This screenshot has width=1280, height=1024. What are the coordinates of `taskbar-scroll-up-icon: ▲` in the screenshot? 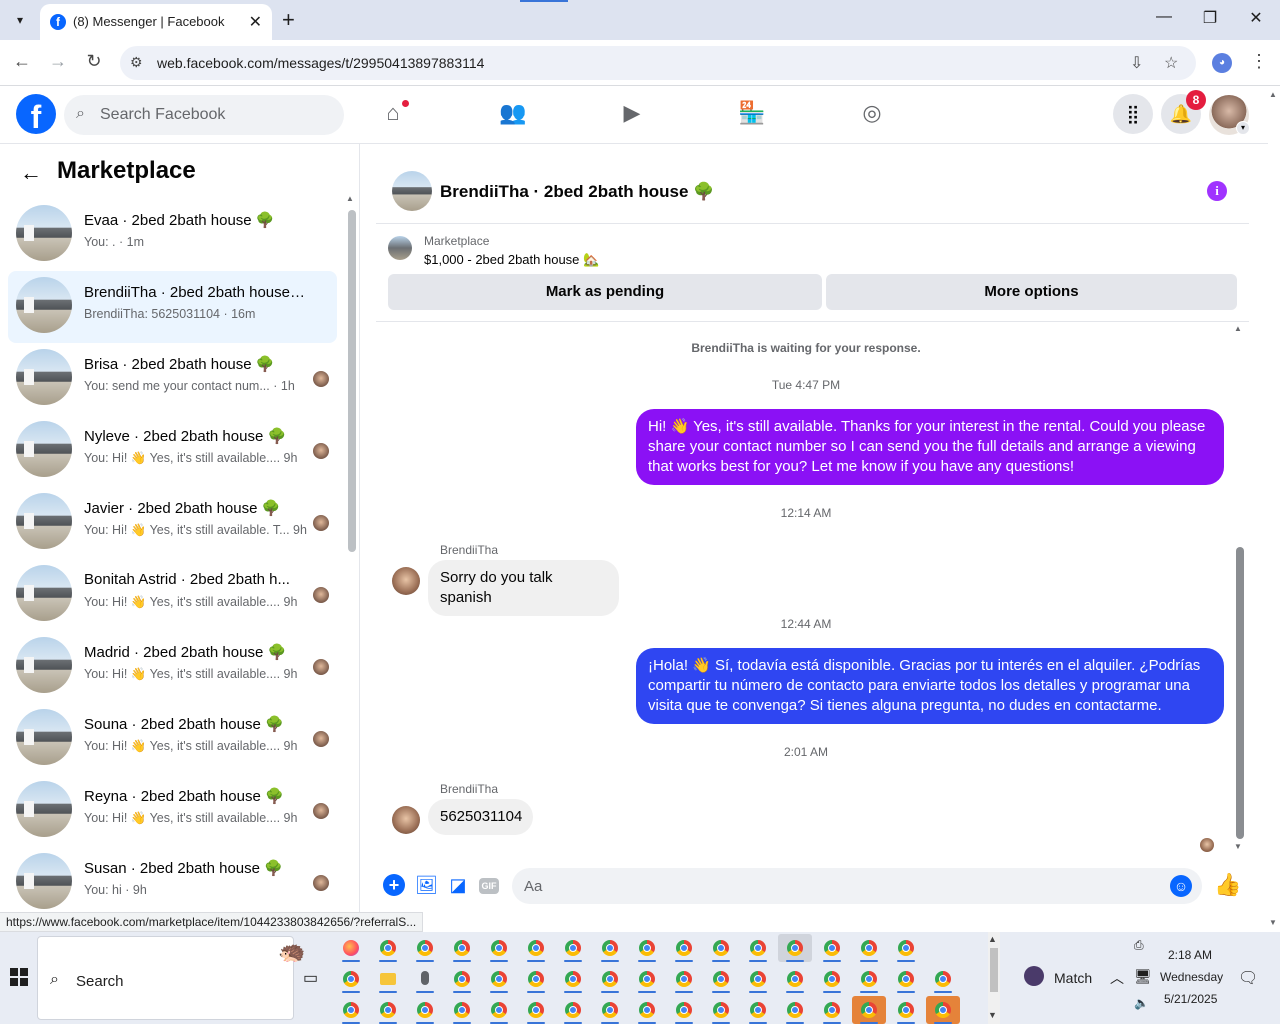 It's located at (992, 939).